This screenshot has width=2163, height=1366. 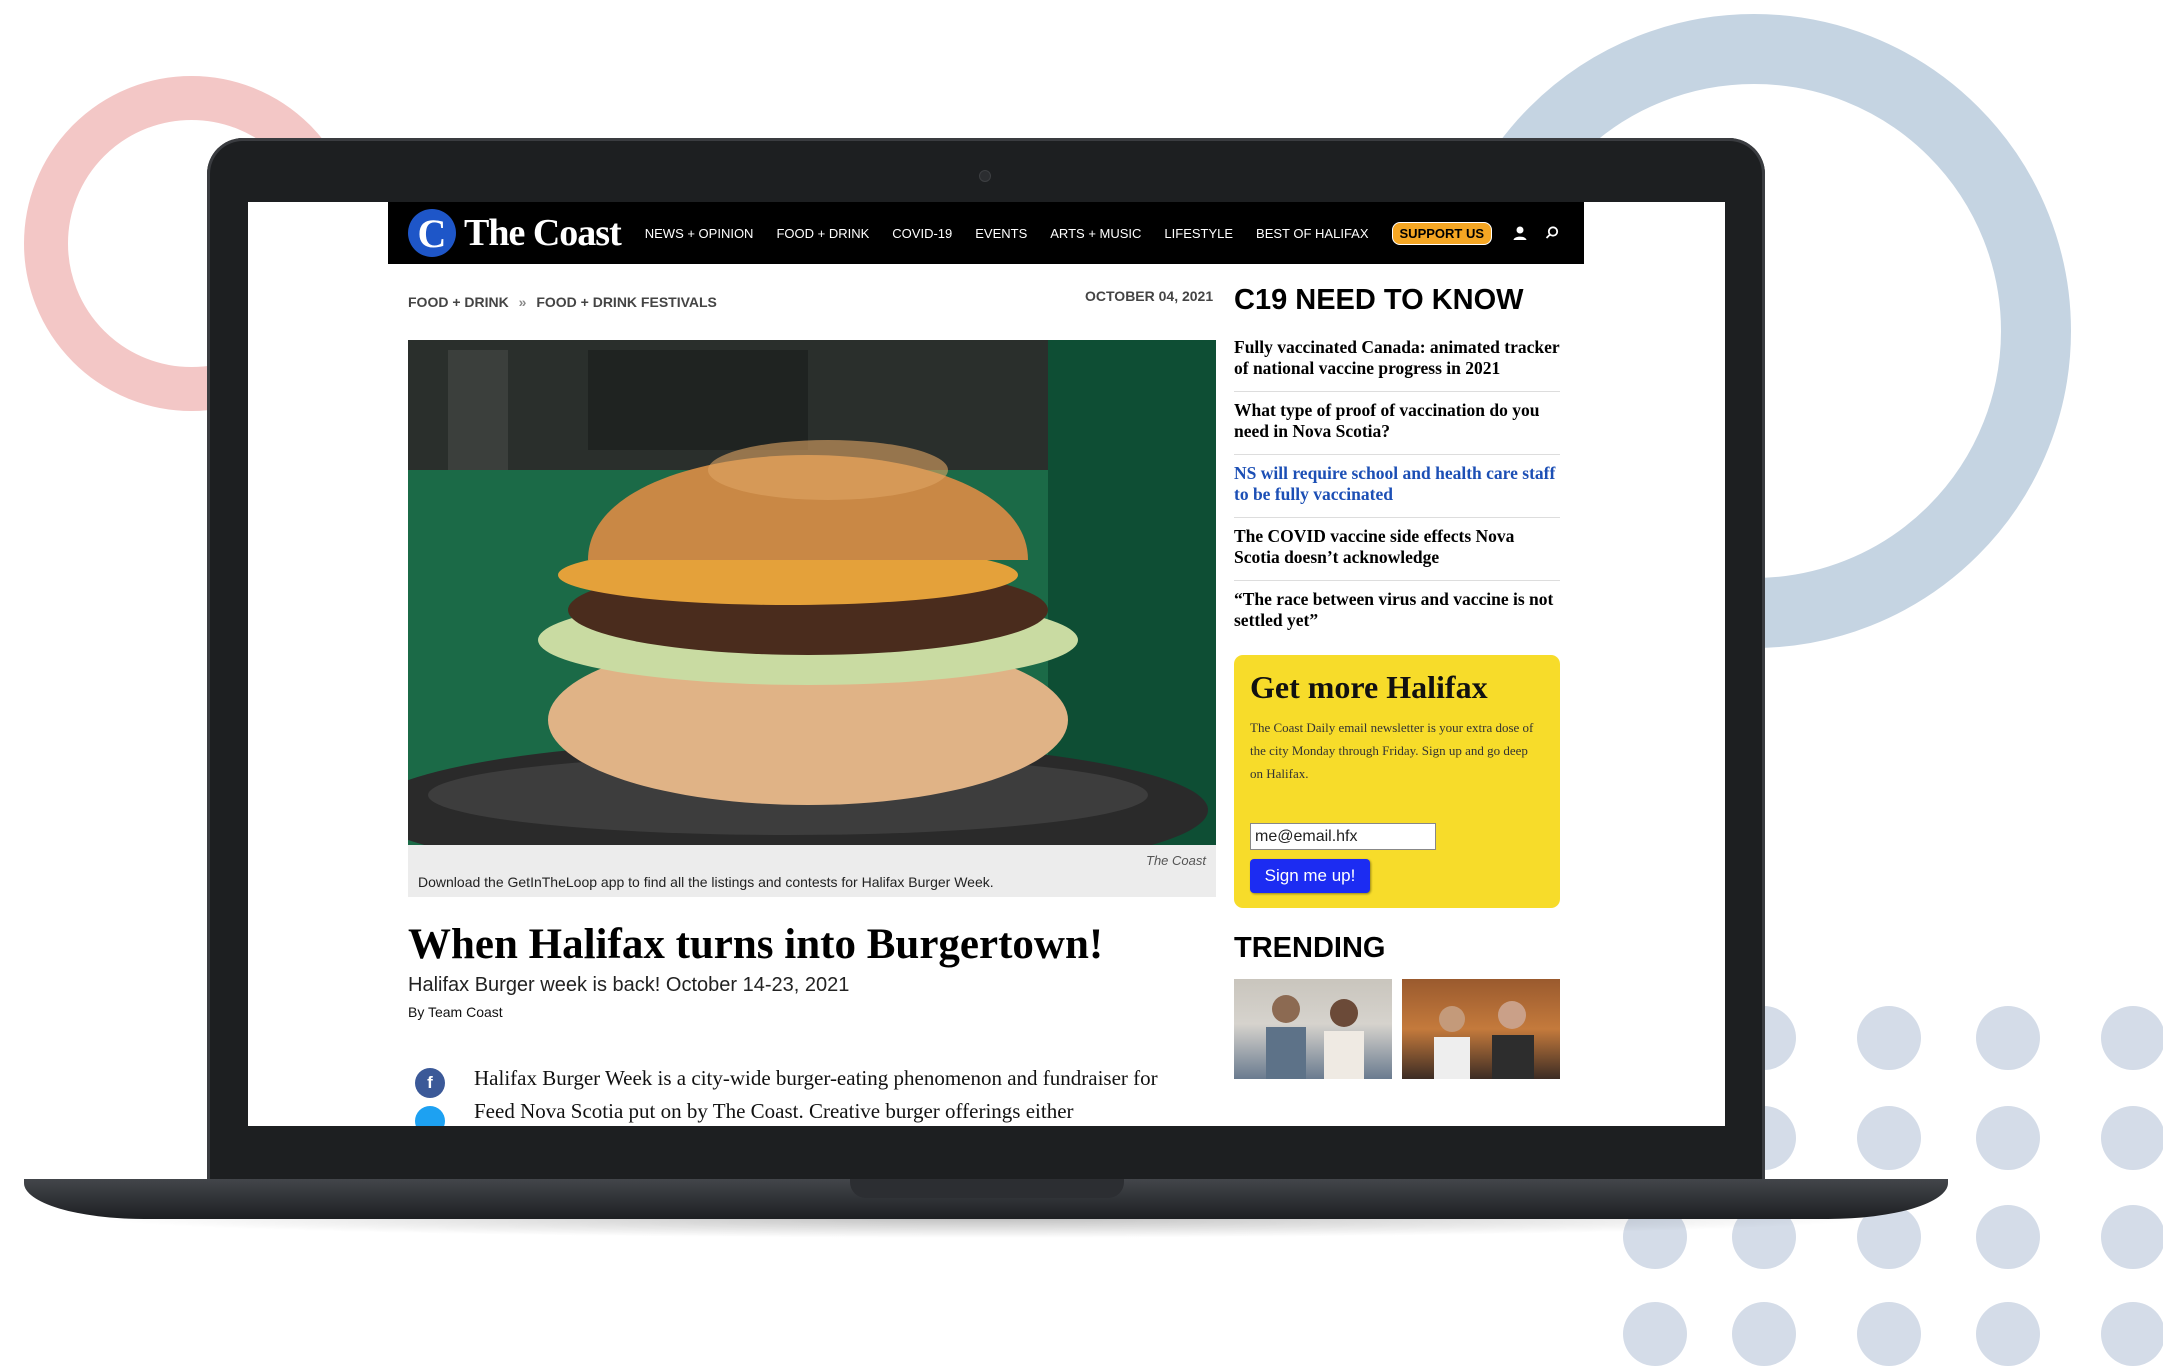 What do you see at coordinates (1312, 233) in the screenshot?
I see `nav-item-best-of-halifax: BEST OF HALIFAX` at bounding box center [1312, 233].